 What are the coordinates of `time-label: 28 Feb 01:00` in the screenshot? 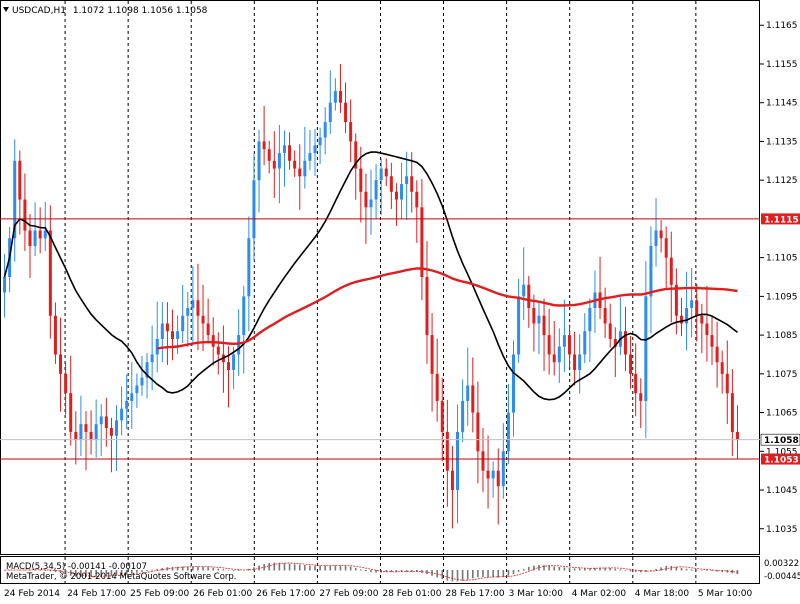 It's located at (411, 594).